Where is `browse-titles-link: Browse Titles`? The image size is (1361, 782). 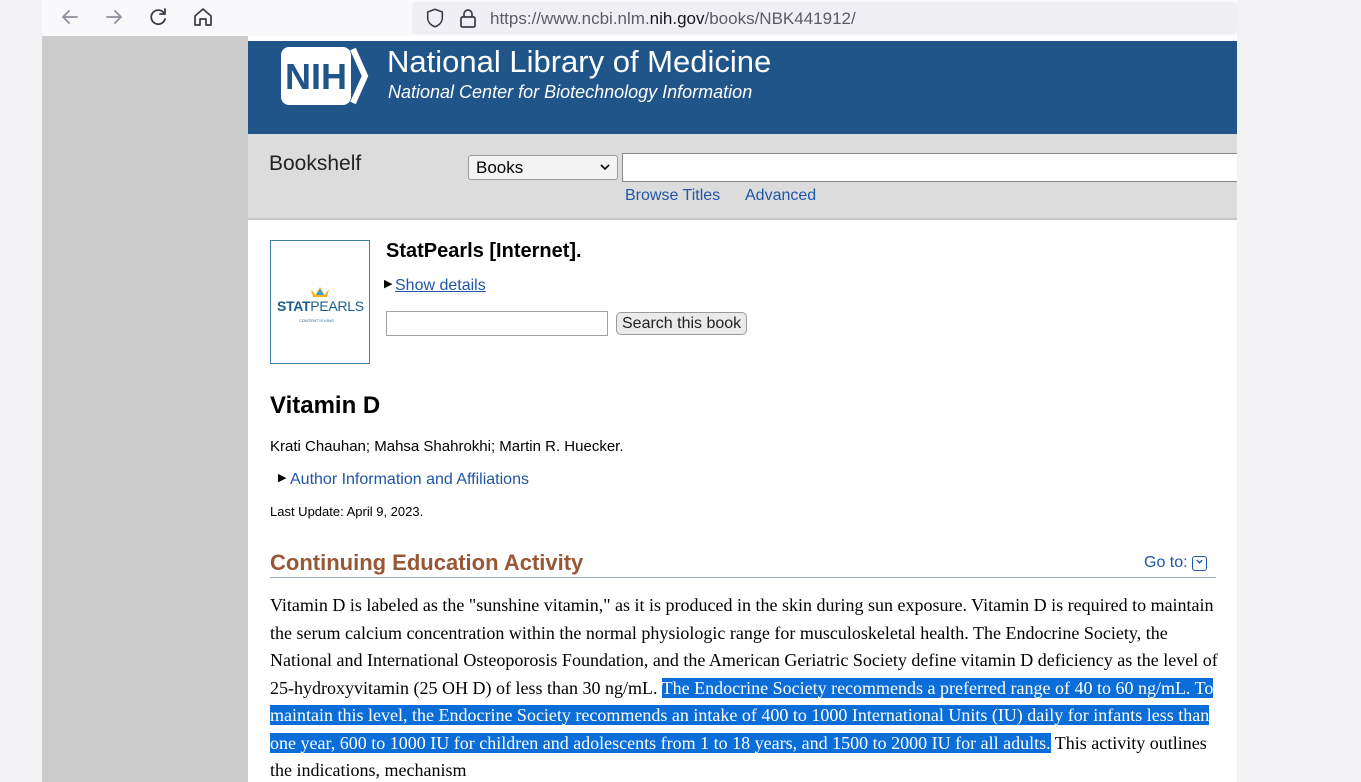
browse-titles-link: Browse Titles is located at coordinates (672, 196).